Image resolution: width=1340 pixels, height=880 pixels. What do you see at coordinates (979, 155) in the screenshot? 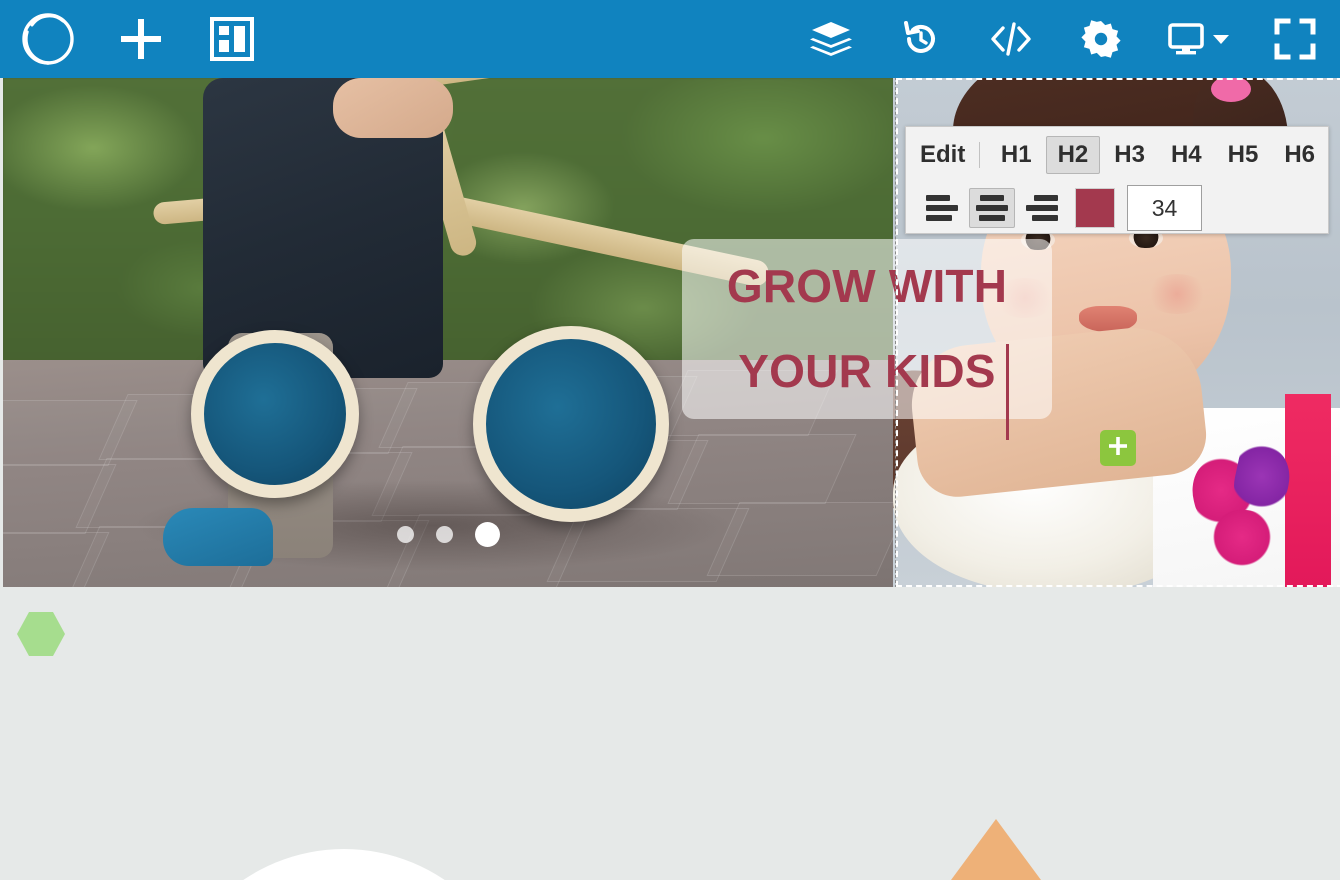
I see `toolbar-divider` at bounding box center [979, 155].